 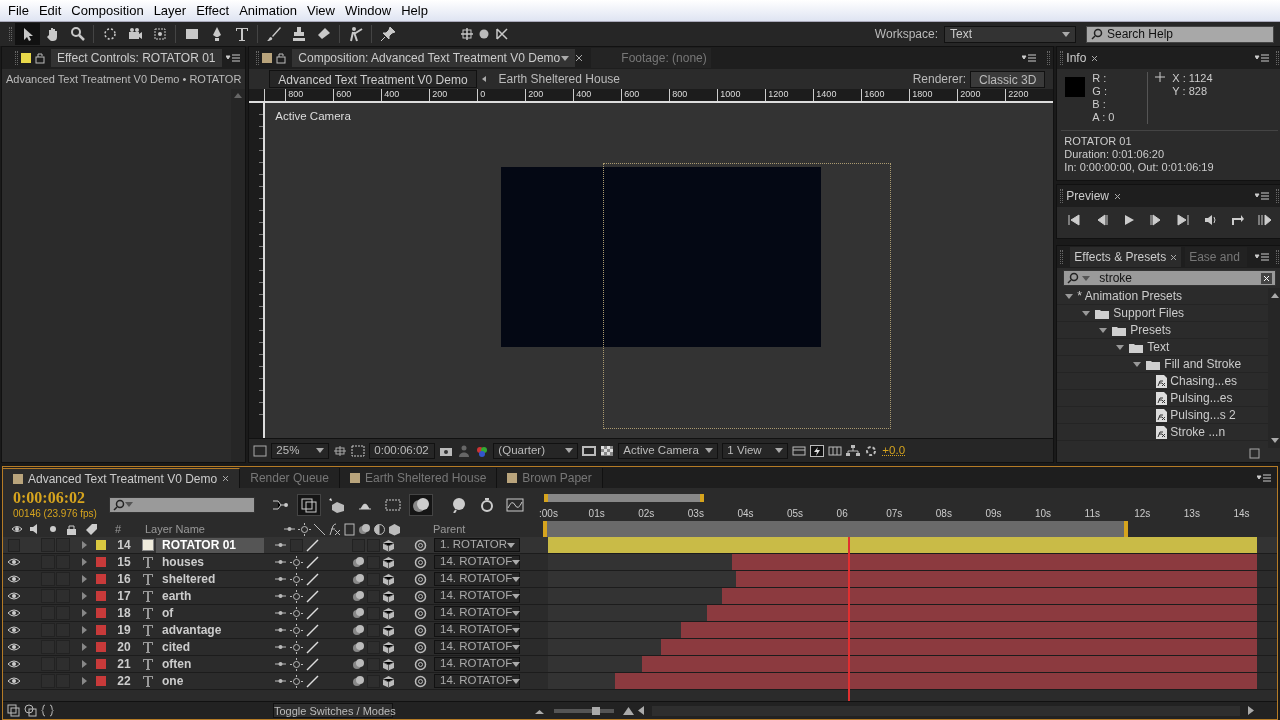 I want to click on sparkle-cube-icon, so click(x=337, y=504).